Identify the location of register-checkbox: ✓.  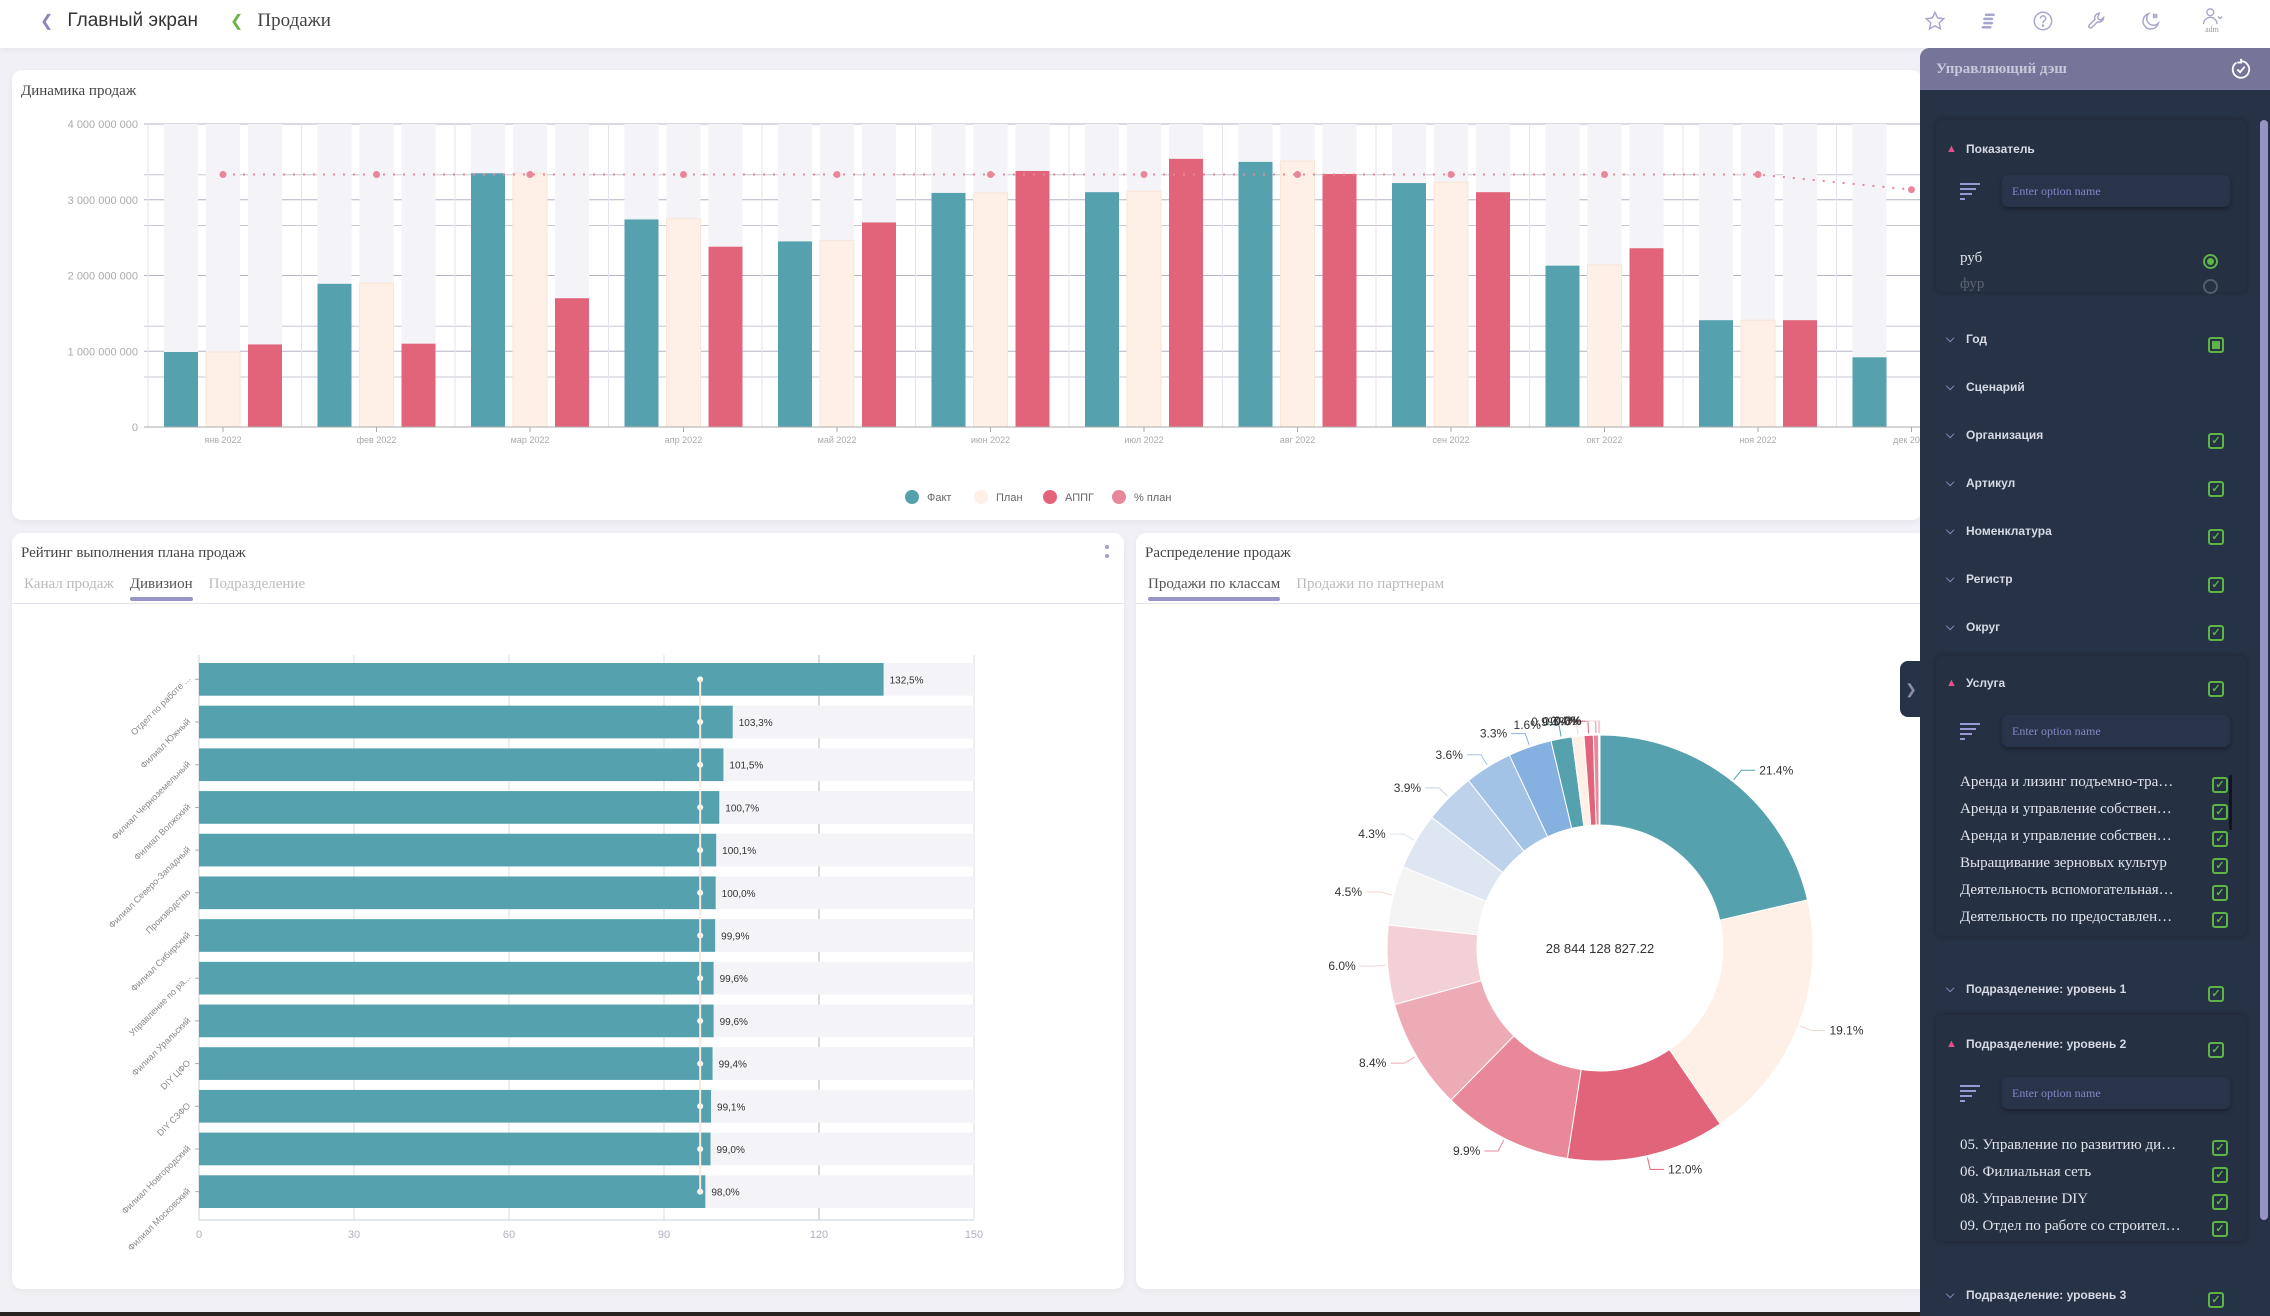
(2216, 585).